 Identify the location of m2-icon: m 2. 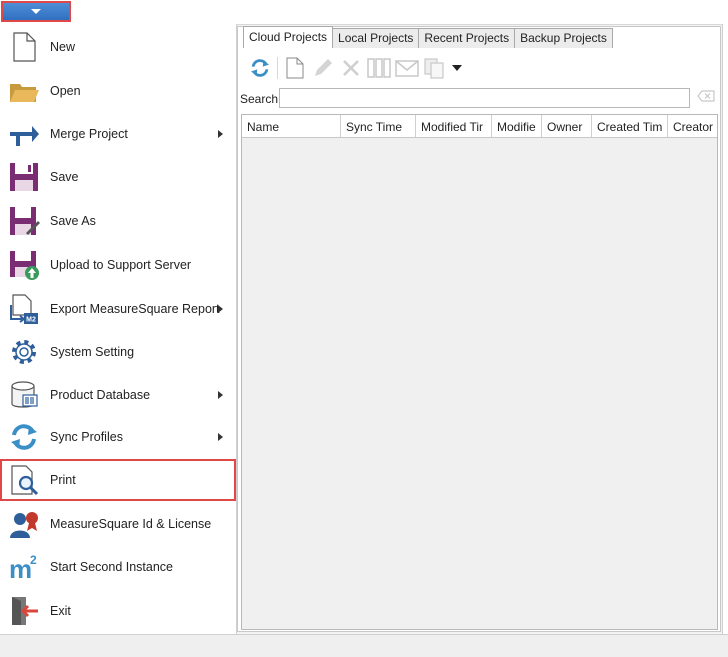
(23, 568).